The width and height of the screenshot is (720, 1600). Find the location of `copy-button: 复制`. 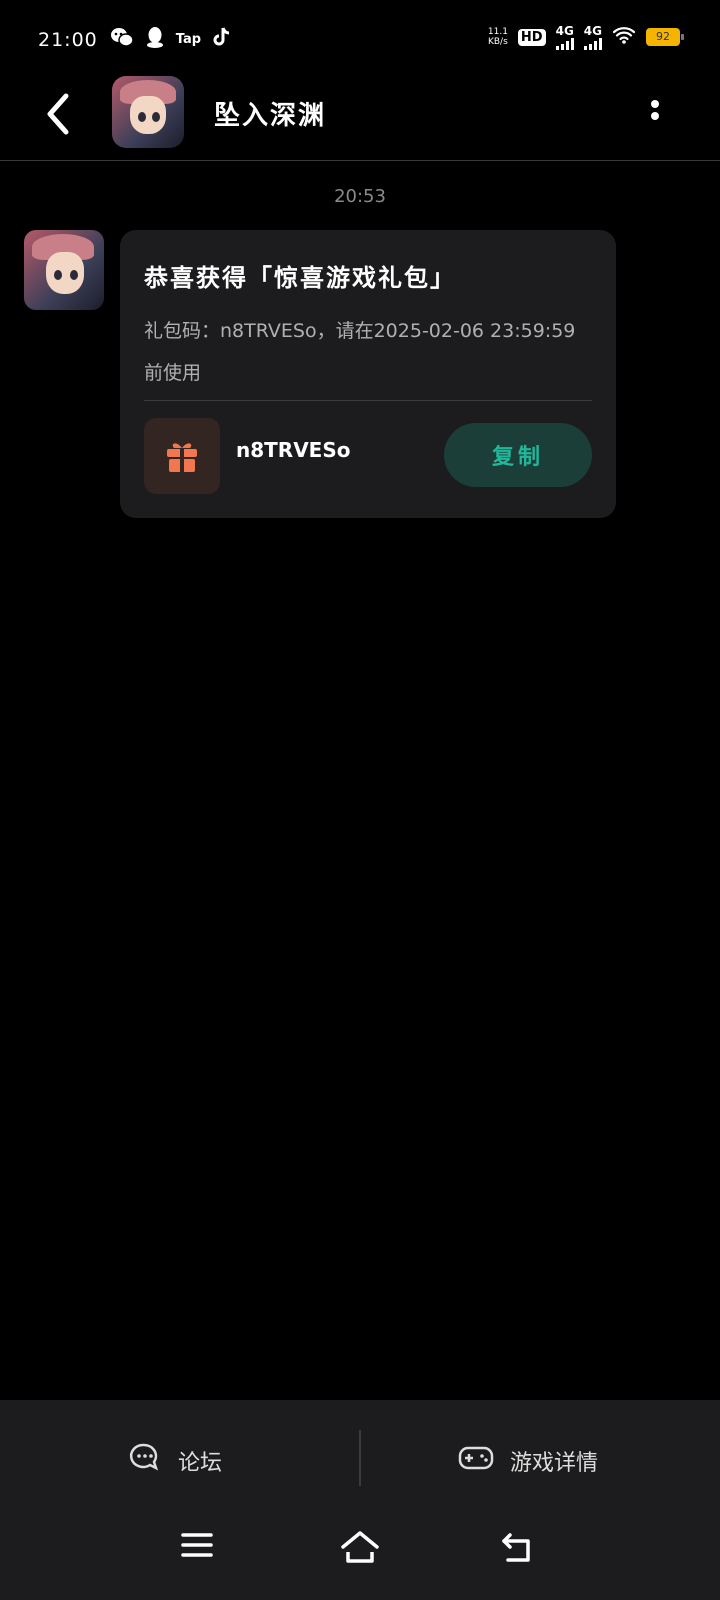

copy-button: 复制 is located at coordinates (518, 455).